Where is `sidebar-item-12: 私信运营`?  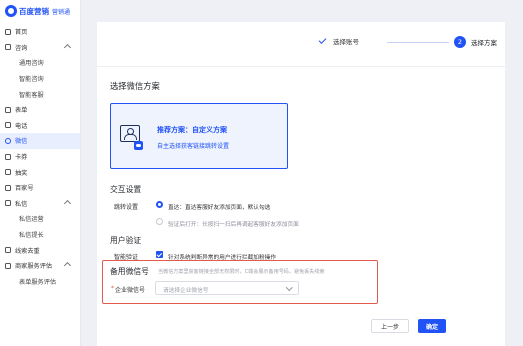
sidebar-item-12: 私信运营 is located at coordinates (40, 219).